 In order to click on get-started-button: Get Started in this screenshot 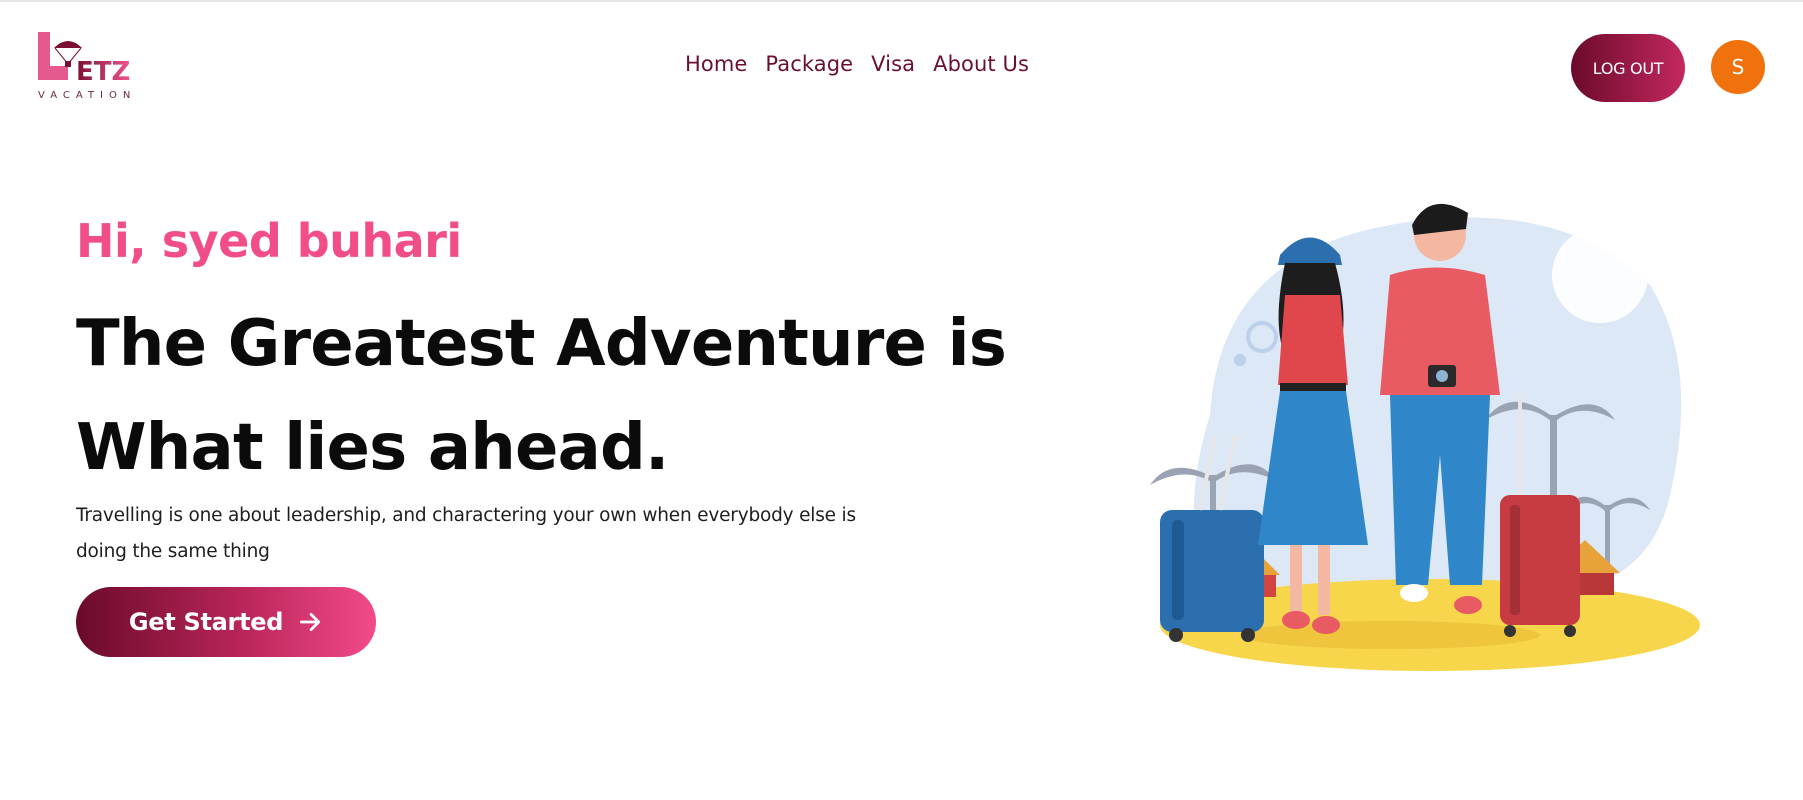, I will do `click(226, 622)`.